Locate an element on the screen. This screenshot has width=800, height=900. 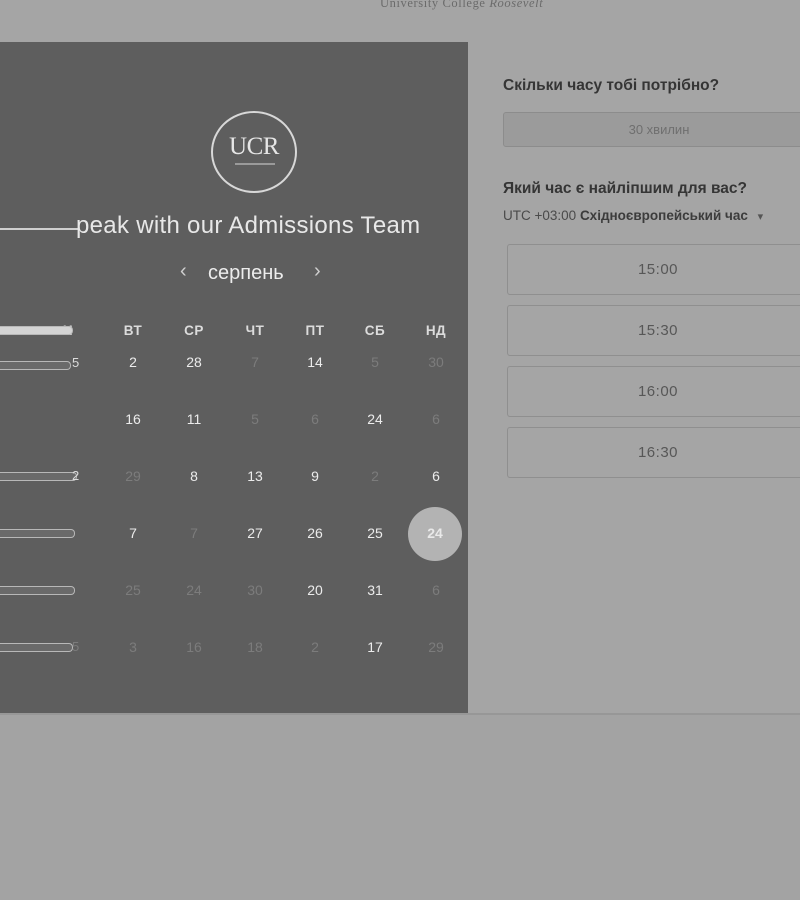
calendar-day-selected: 24 is located at coordinates (435, 533).